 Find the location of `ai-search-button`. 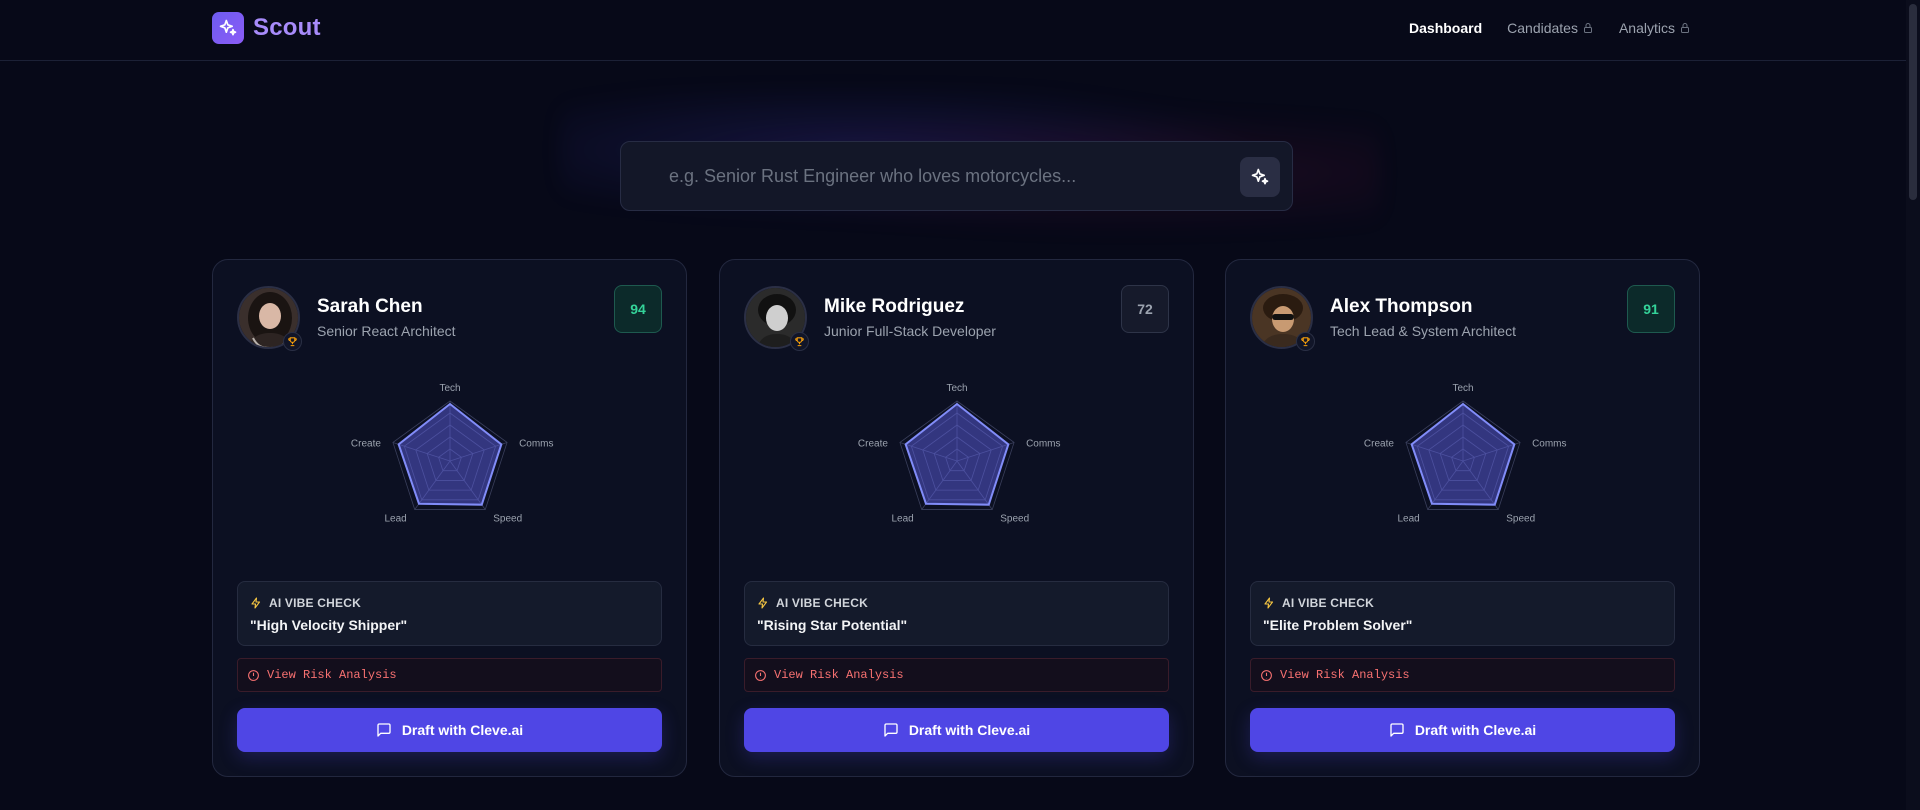

ai-search-button is located at coordinates (1260, 177).